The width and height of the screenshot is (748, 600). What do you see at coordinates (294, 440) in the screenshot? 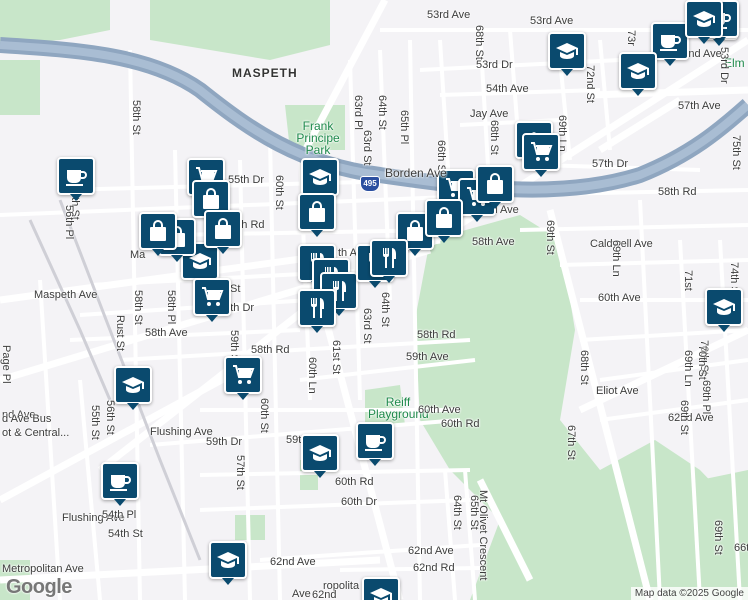
I see `street-label: 59t` at bounding box center [294, 440].